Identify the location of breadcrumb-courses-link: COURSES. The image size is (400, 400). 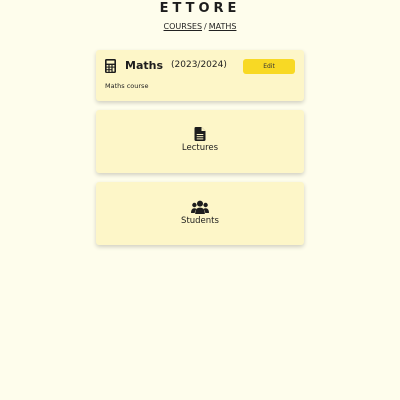
(183, 26).